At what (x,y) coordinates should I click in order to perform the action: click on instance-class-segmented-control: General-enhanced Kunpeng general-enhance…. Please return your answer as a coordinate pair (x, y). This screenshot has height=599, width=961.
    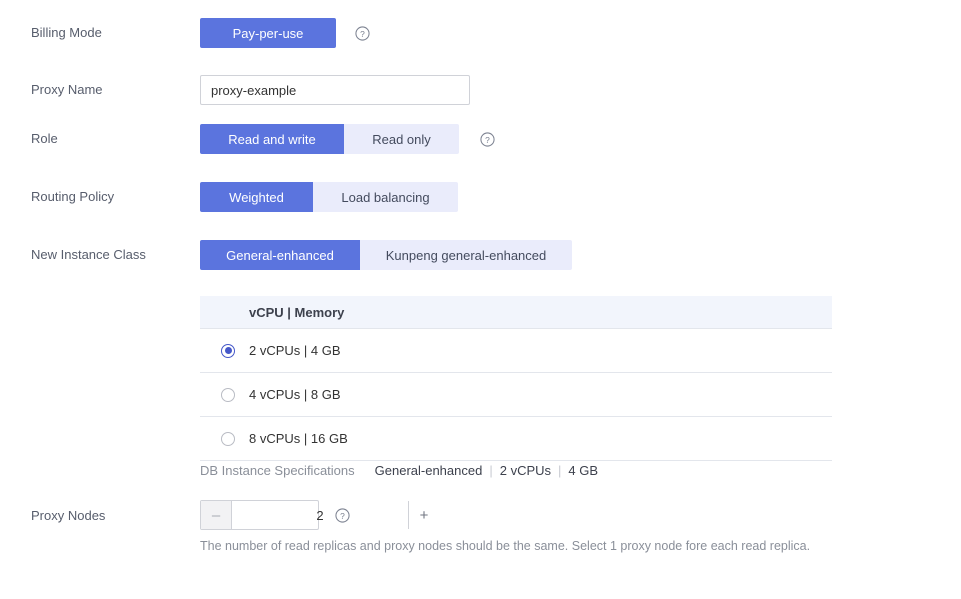
    Looking at the image, I should click on (386, 255).